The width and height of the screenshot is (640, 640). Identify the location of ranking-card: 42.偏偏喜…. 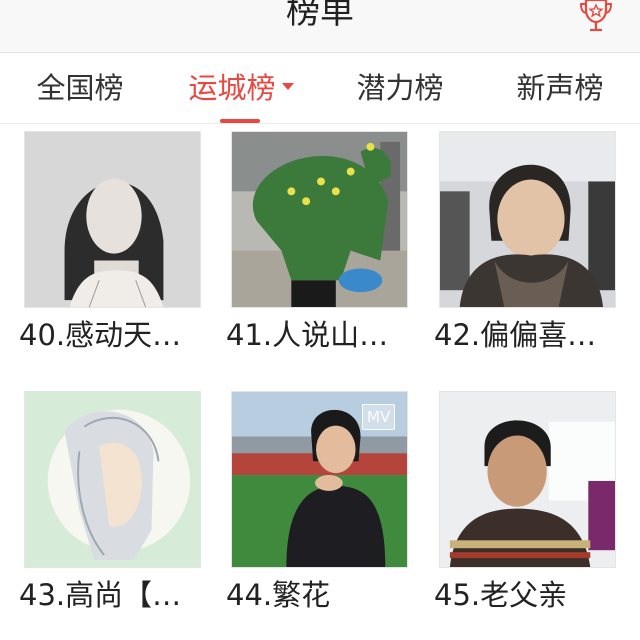
(525, 246).